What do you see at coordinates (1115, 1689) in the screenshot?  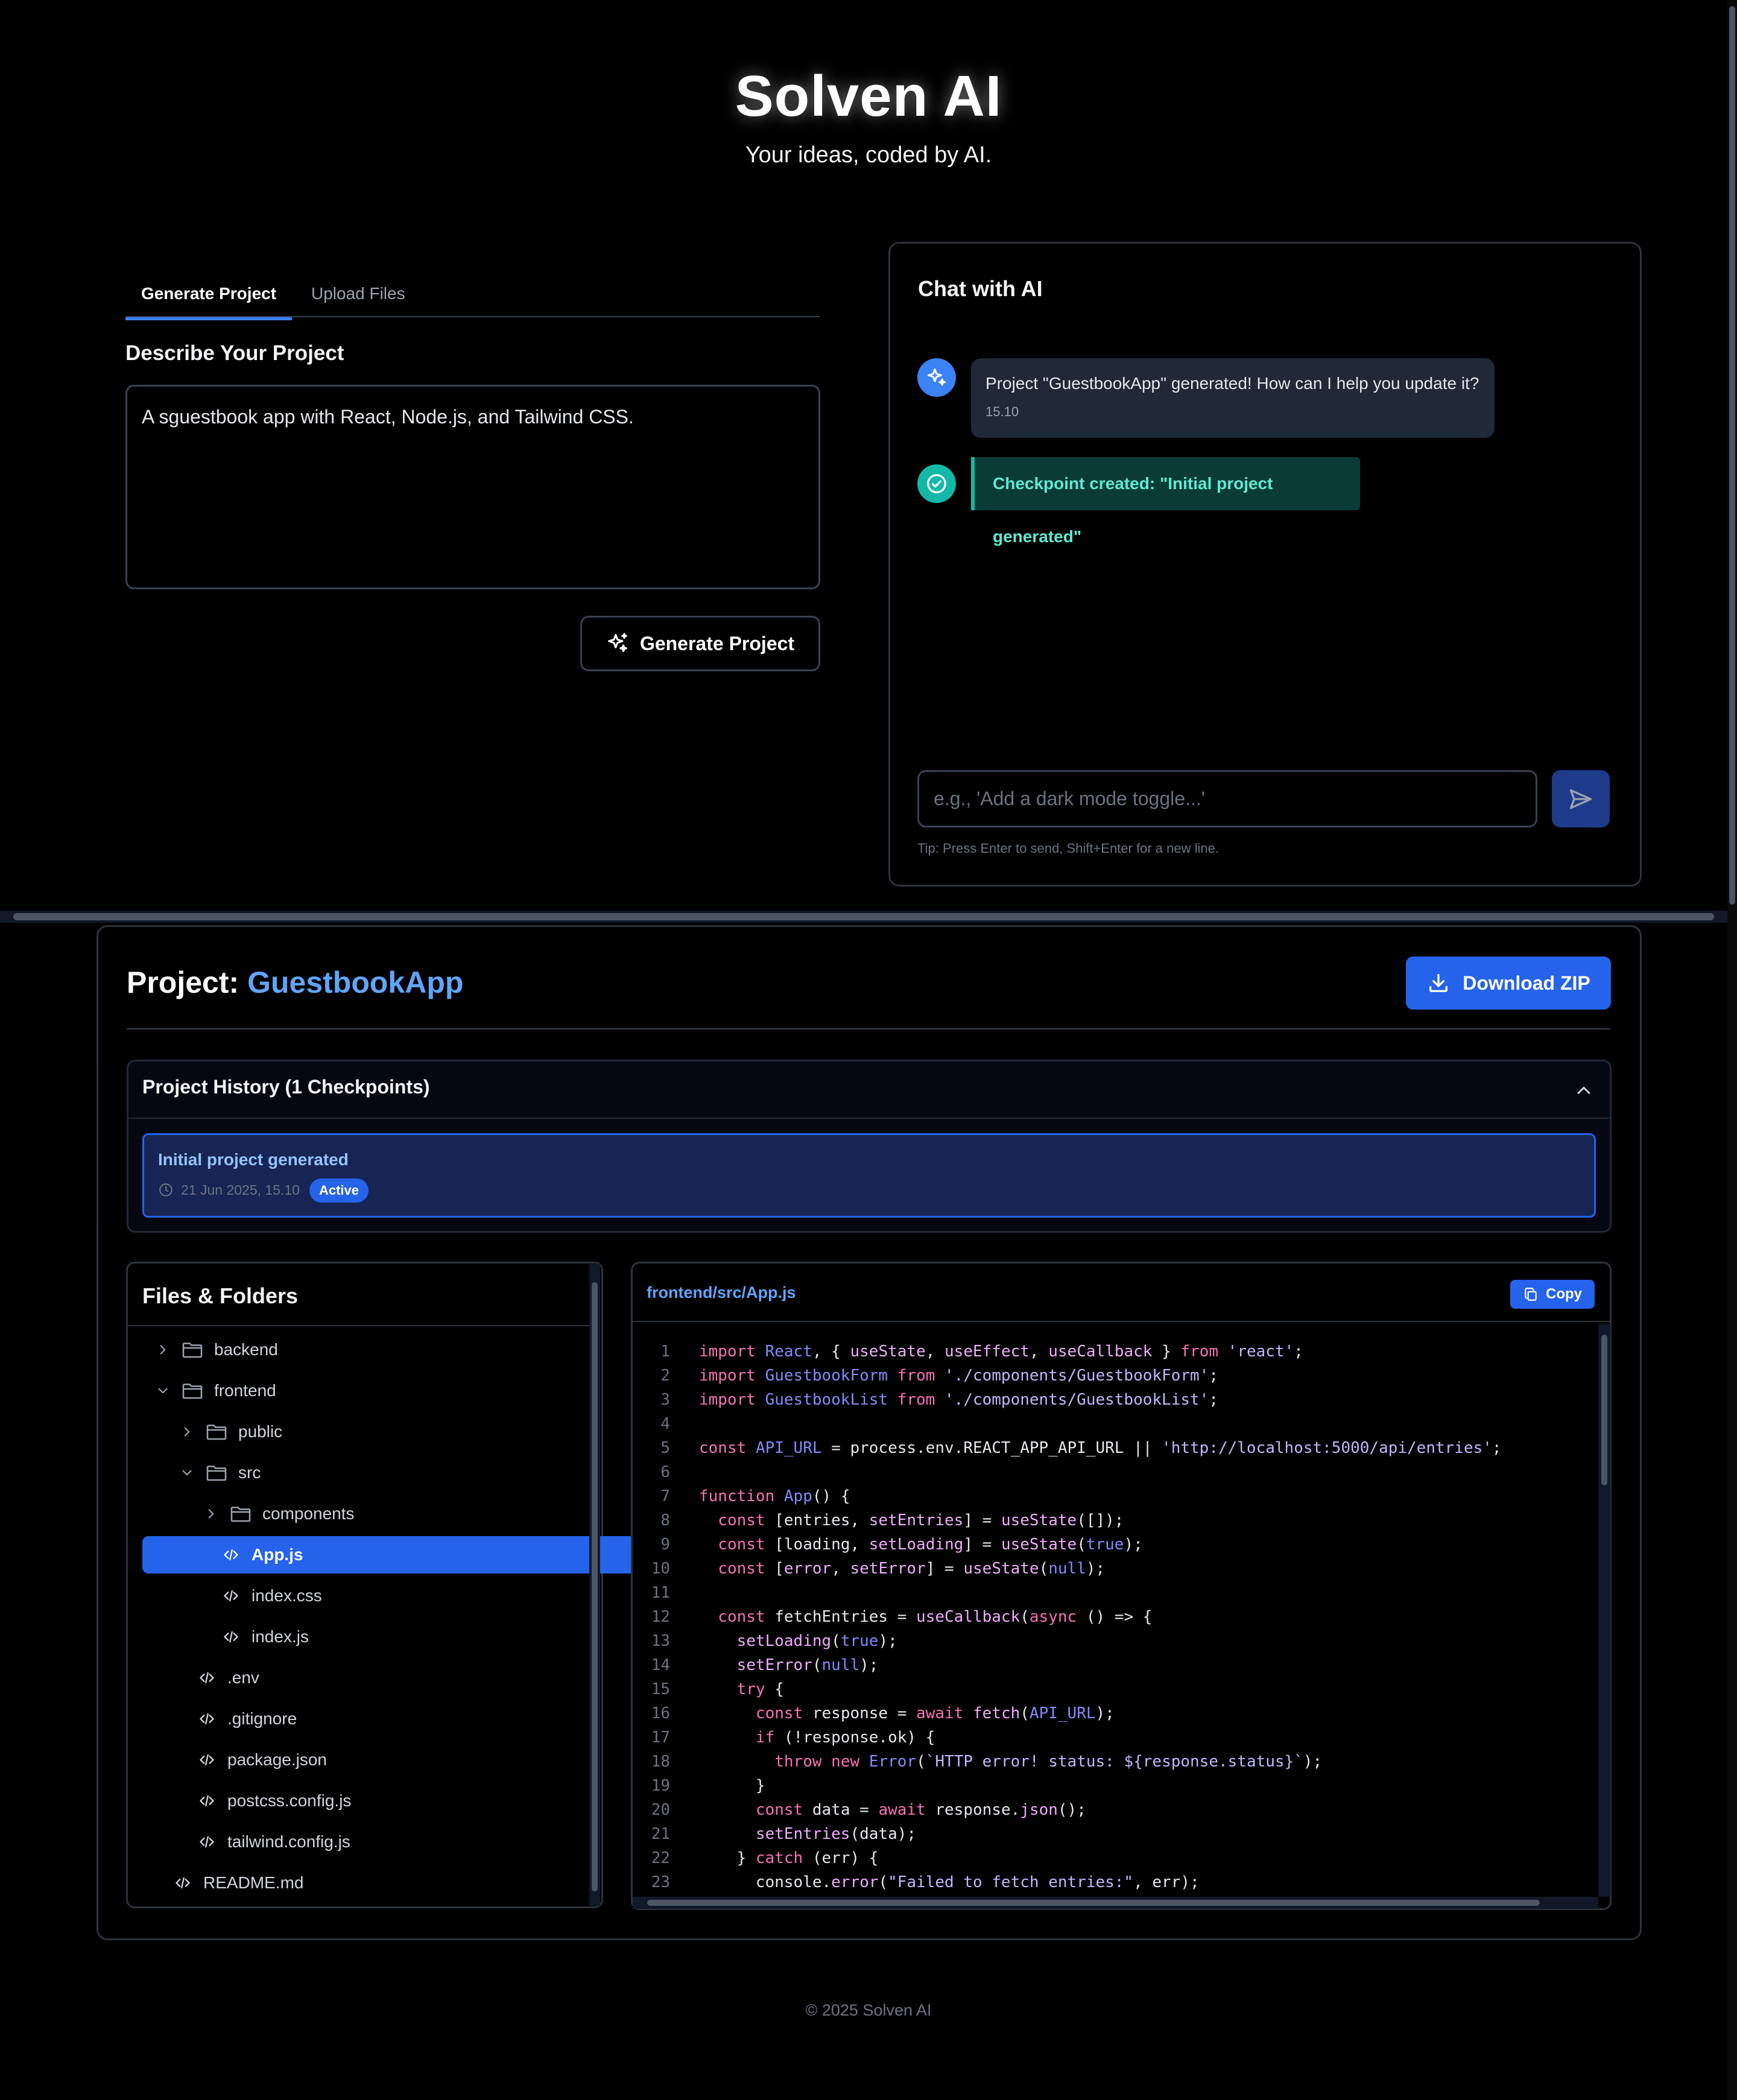 I see `code-line: 15 try {` at bounding box center [1115, 1689].